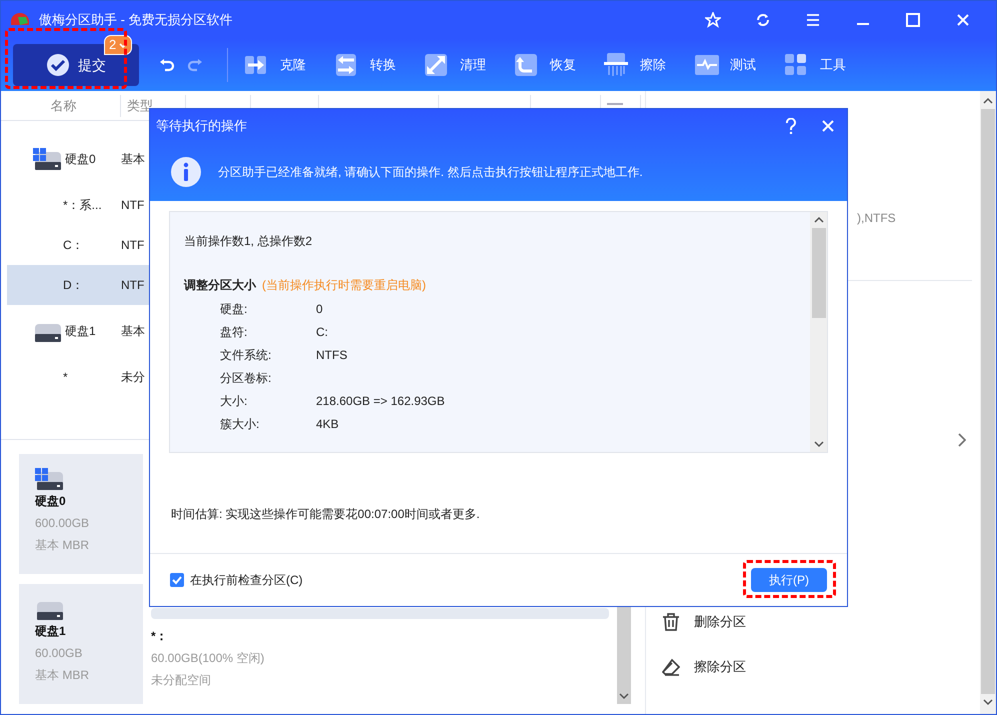  What do you see at coordinates (160, 636) in the screenshot?
I see `partition-name: *：` at bounding box center [160, 636].